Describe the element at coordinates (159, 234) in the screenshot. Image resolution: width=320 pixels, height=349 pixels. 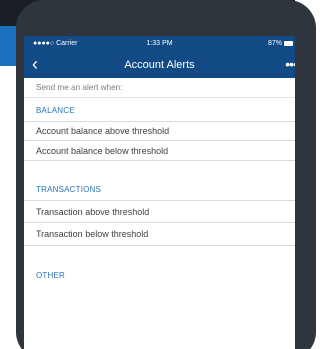
I see `alert-row-transaction-below: Transaction below threshold` at that location.